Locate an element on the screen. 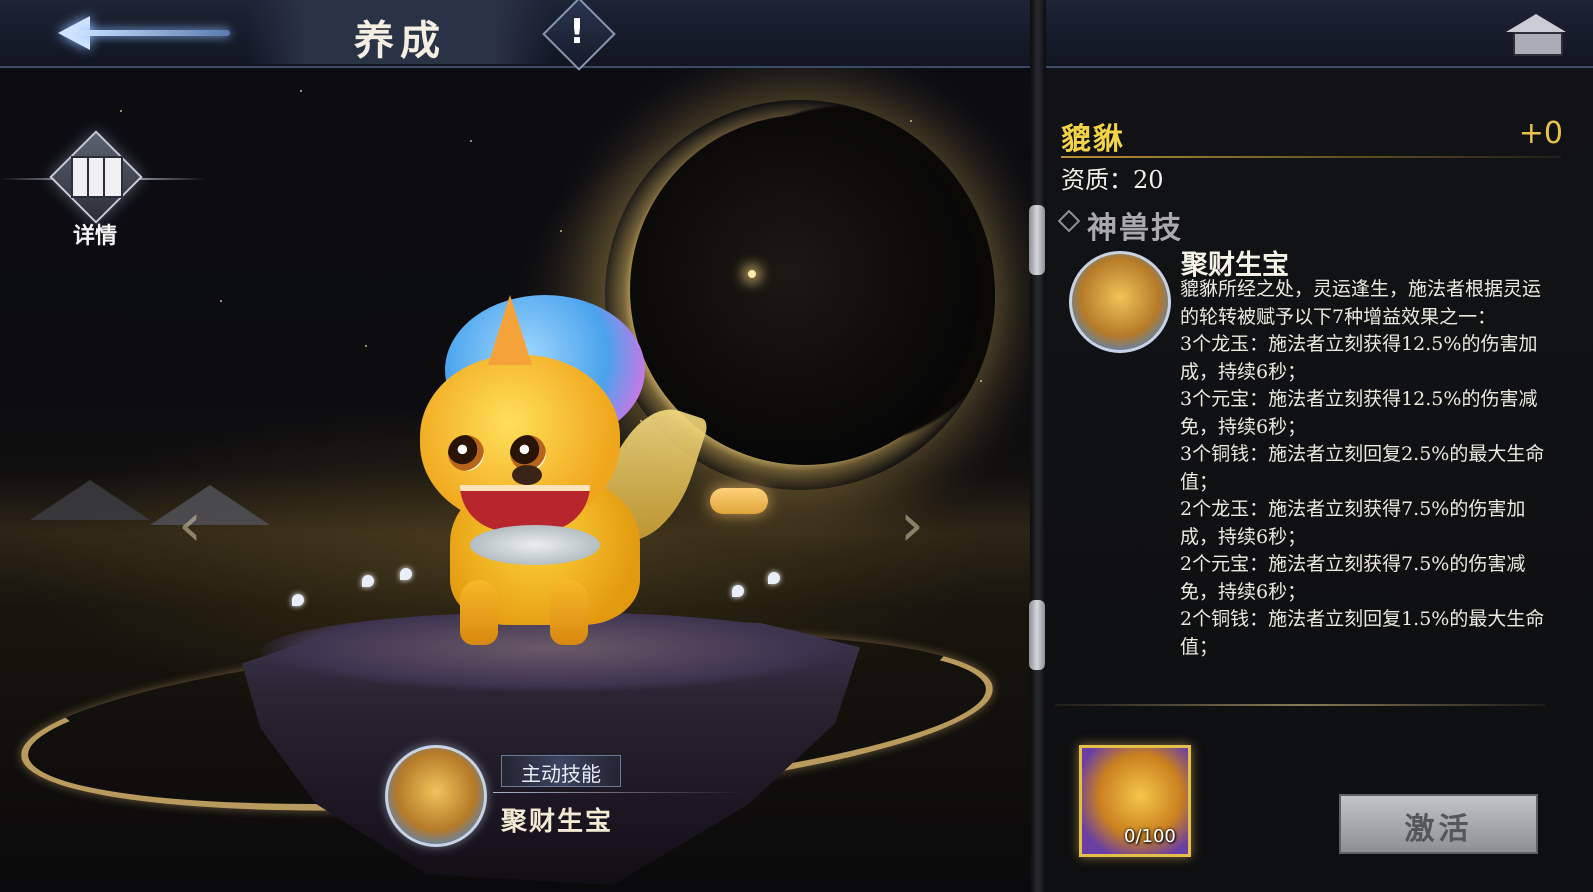 The image size is (1593, 892). back-button is located at coordinates (145, 33).